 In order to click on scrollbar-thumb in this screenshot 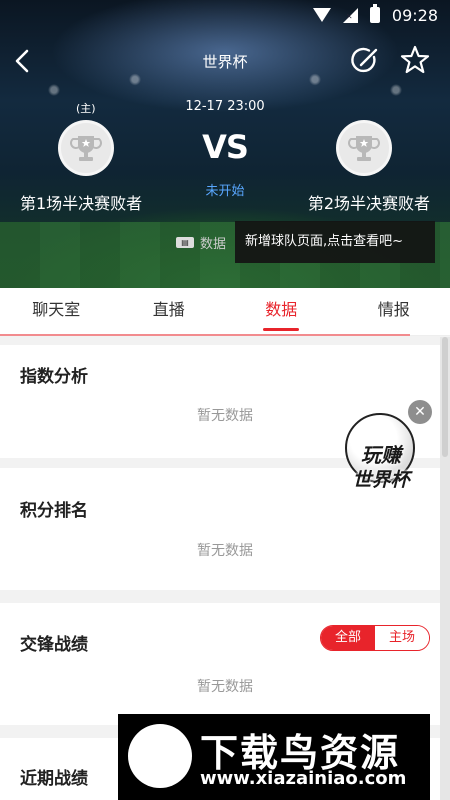, I will do `click(445, 397)`.